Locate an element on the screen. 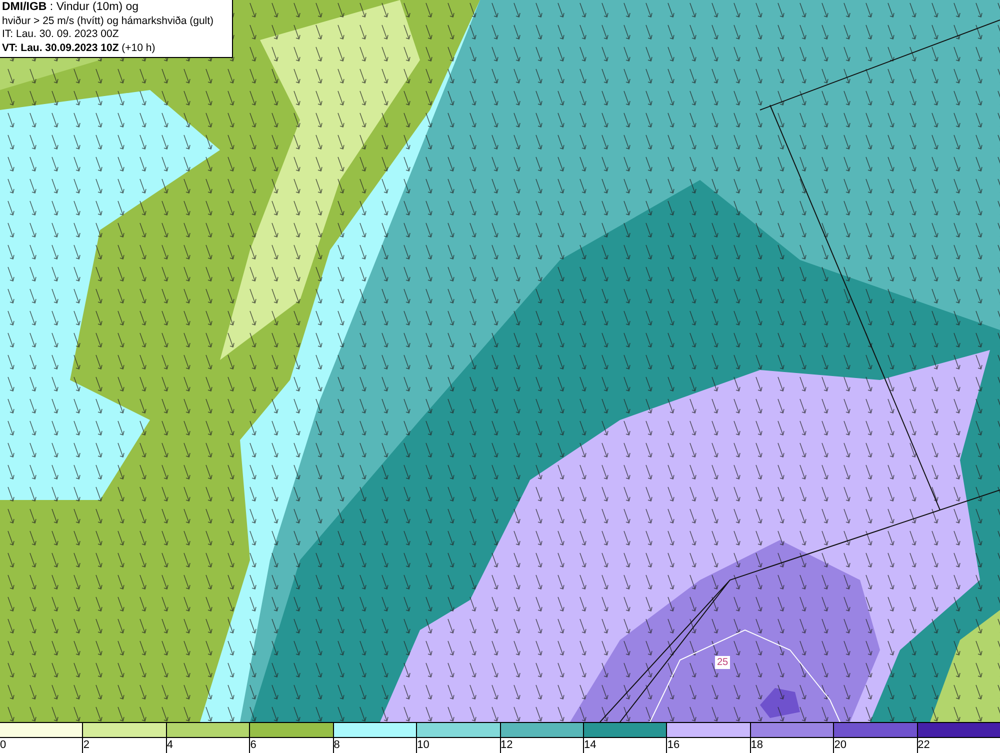  legend-label: 0 is located at coordinates (3, 745).